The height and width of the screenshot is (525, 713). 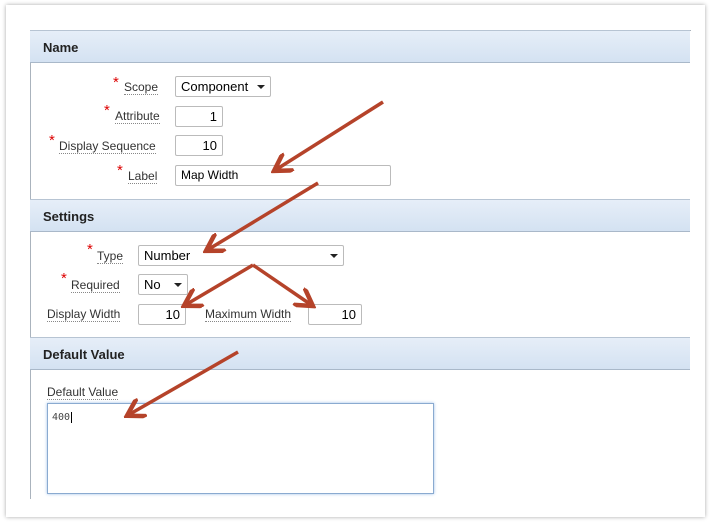 I want to click on arrow-to-label, so click(x=330, y=134).